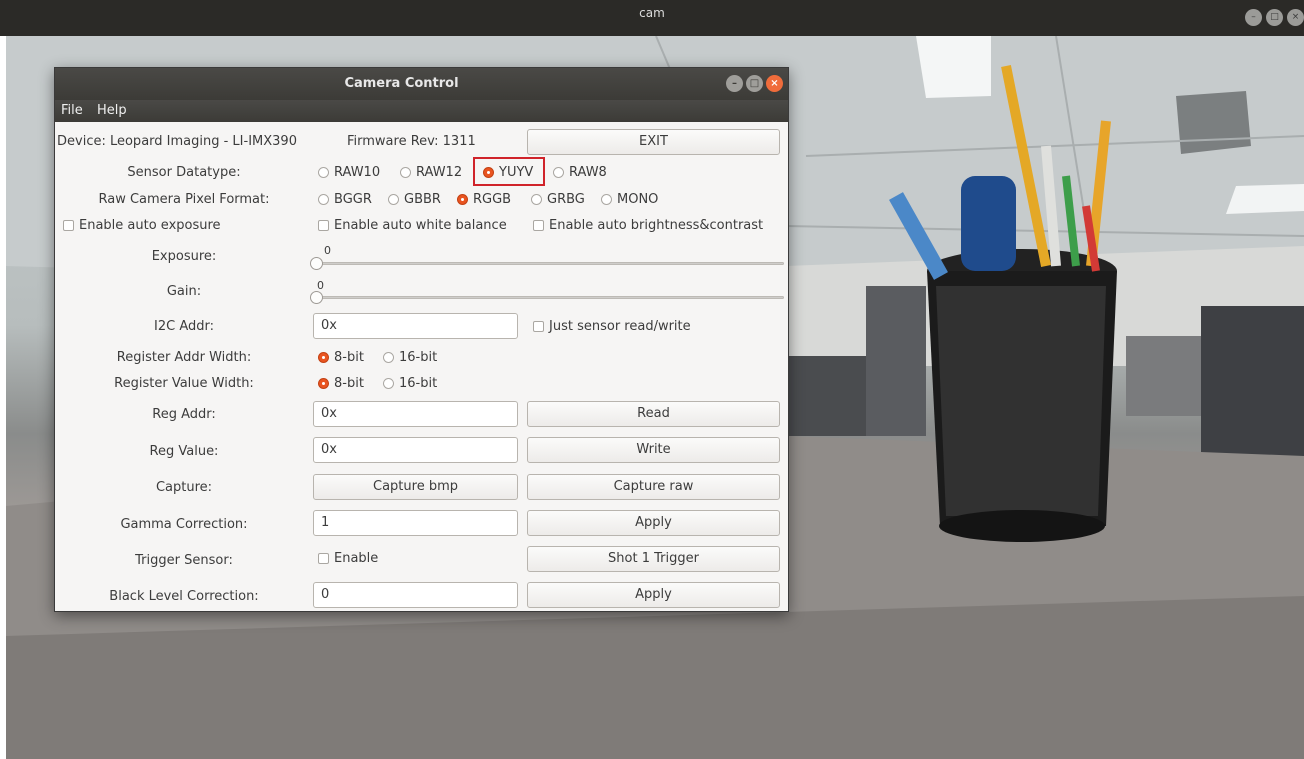  Describe the element at coordinates (612, 326) in the screenshot. I see `just-sensor-checkbox: Just sensor read/write` at that location.